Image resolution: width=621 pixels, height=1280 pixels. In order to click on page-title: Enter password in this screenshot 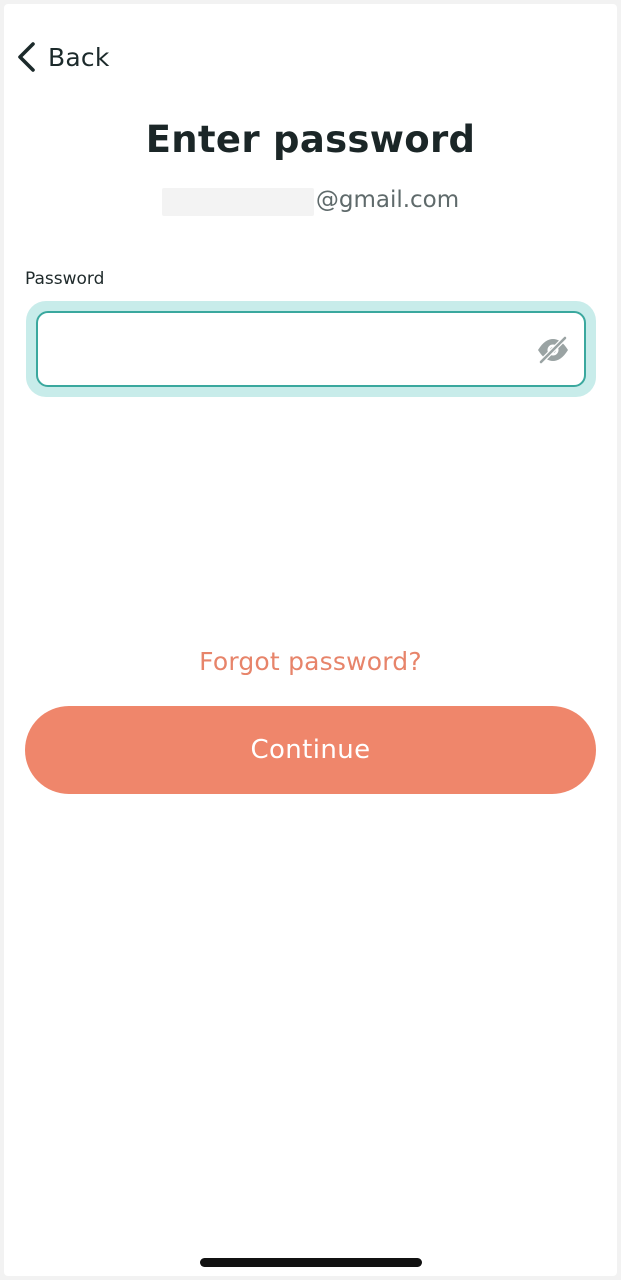, I will do `click(310, 139)`.